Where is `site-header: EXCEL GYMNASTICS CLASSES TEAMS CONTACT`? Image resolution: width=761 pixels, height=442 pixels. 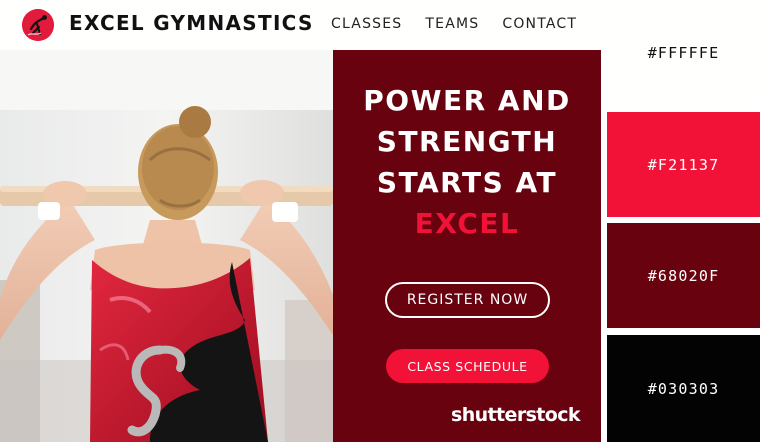 site-header: EXCEL GYMNASTICS CLASSES TEAMS CONTACT is located at coordinates (300, 25).